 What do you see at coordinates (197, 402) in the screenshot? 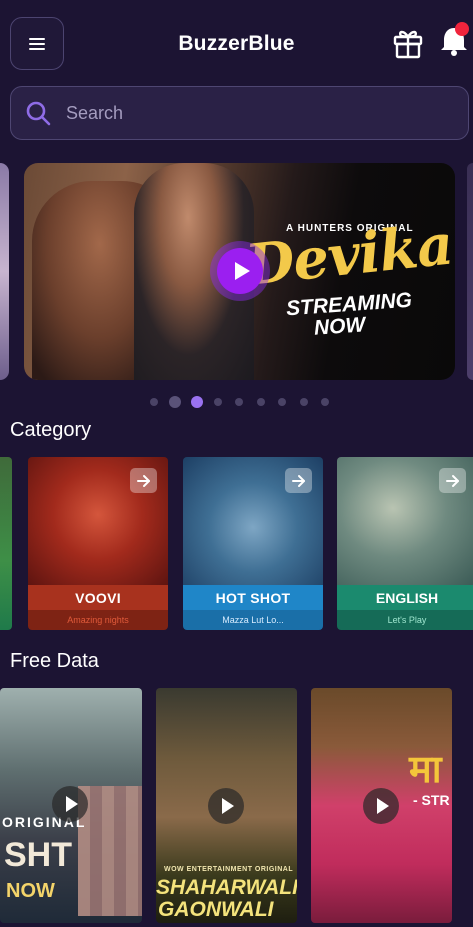
I see `carousel-dot-active` at bounding box center [197, 402].